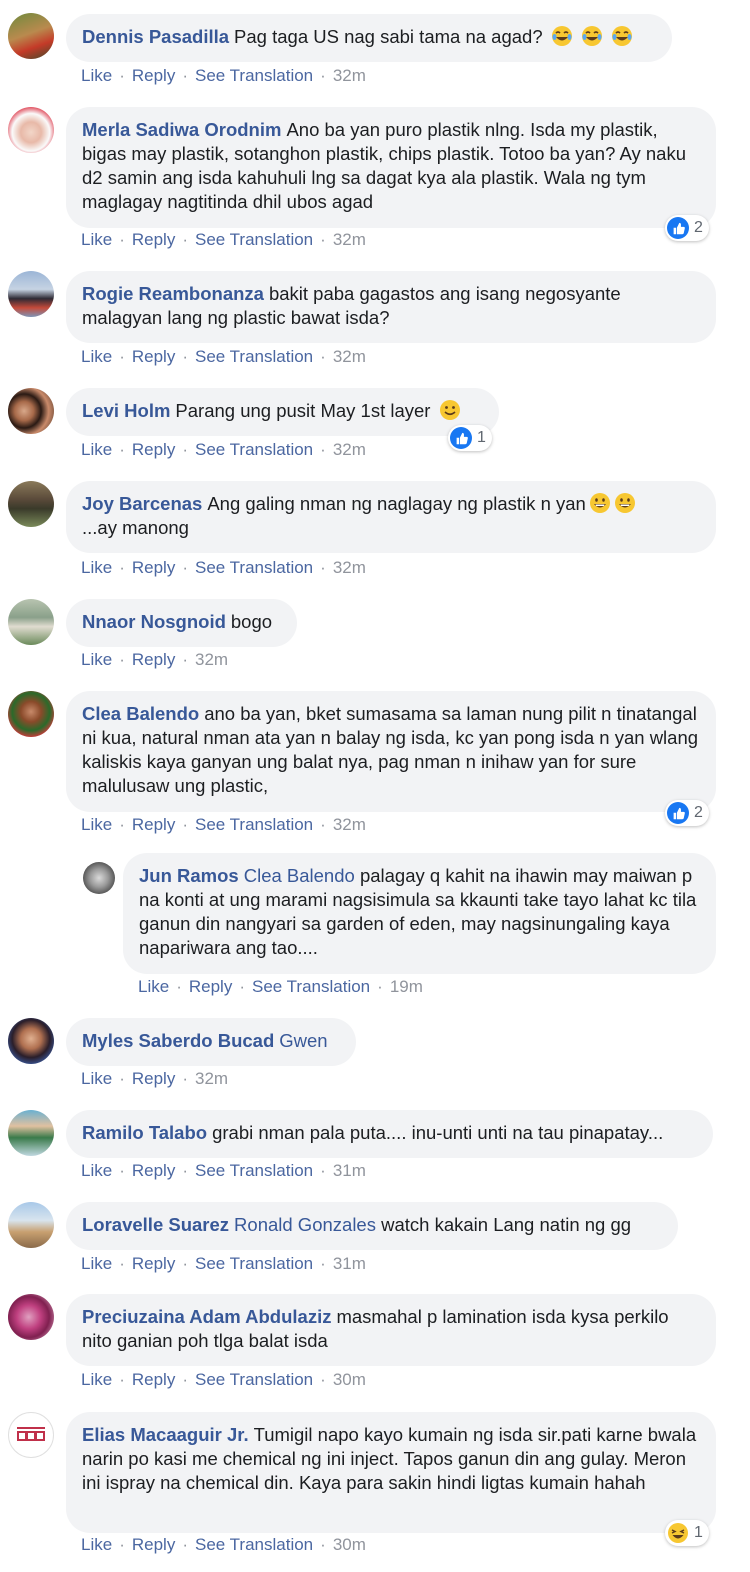 The height and width of the screenshot is (1572, 750). Describe the element at coordinates (506, 1224) in the screenshot. I see `comment-text: watch kakain Lang natin ng gg` at that location.